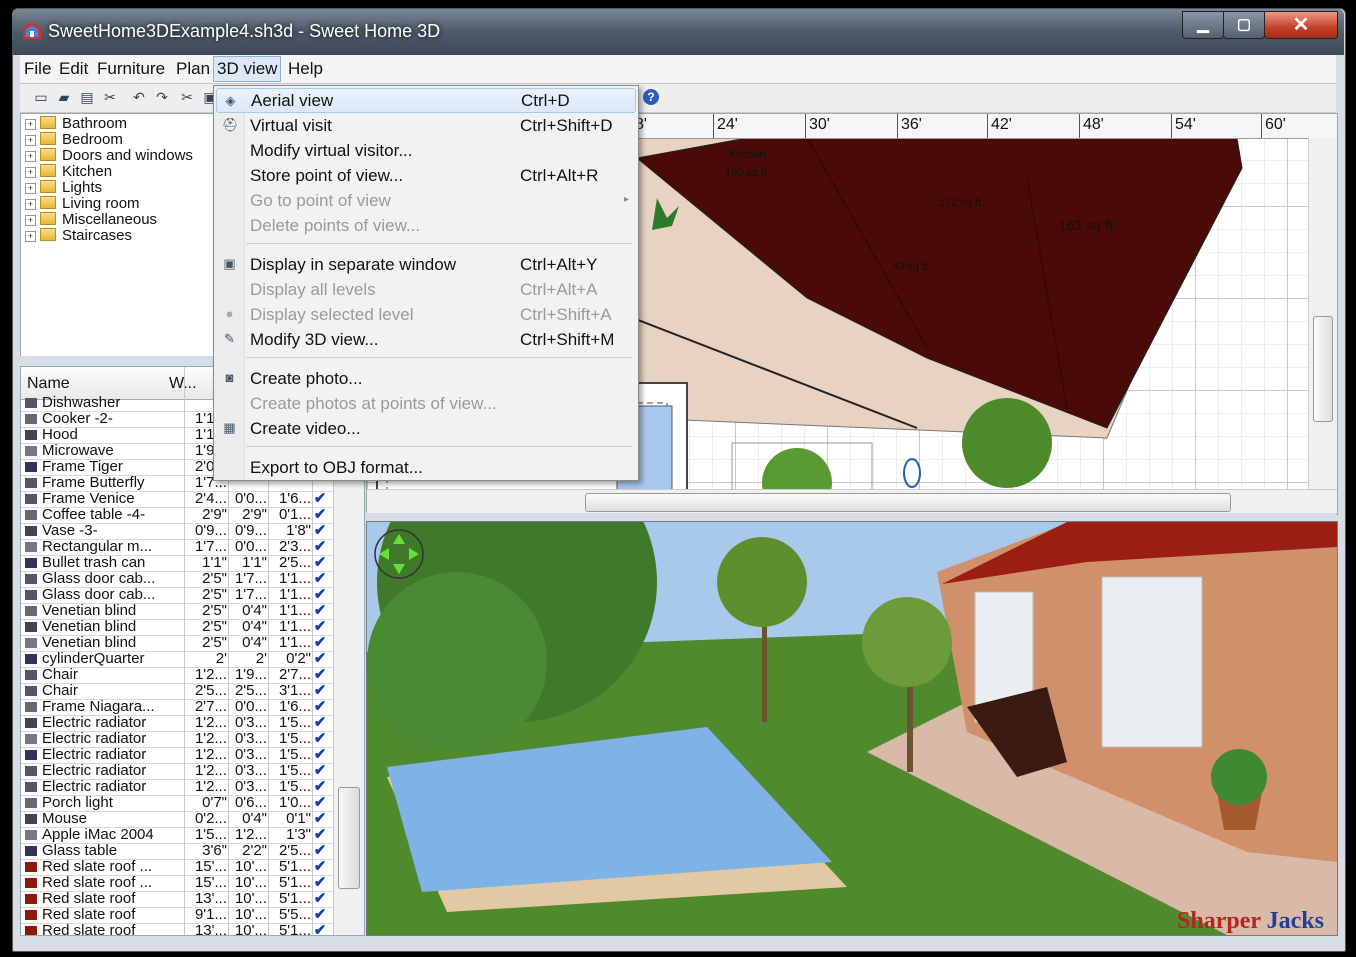 Image resolution: width=1356 pixels, height=957 pixels. What do you see at coordinates (177, 659) in the screenshot?
I see `table-row: cylinderQuarter 2' 2' 0'2" ✔` at bounding box center [177, 659].